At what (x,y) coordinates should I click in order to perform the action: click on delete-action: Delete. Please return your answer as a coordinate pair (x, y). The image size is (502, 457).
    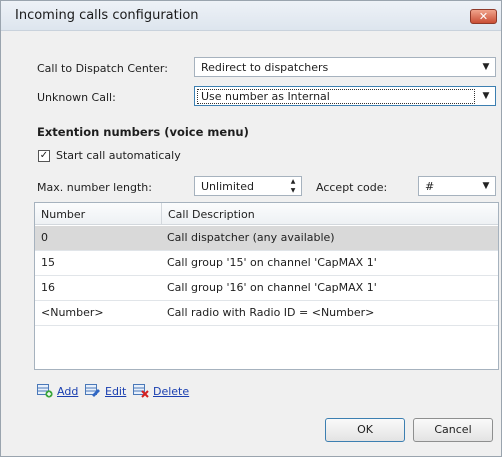
    Looking at the image, I should click on (161, 391).